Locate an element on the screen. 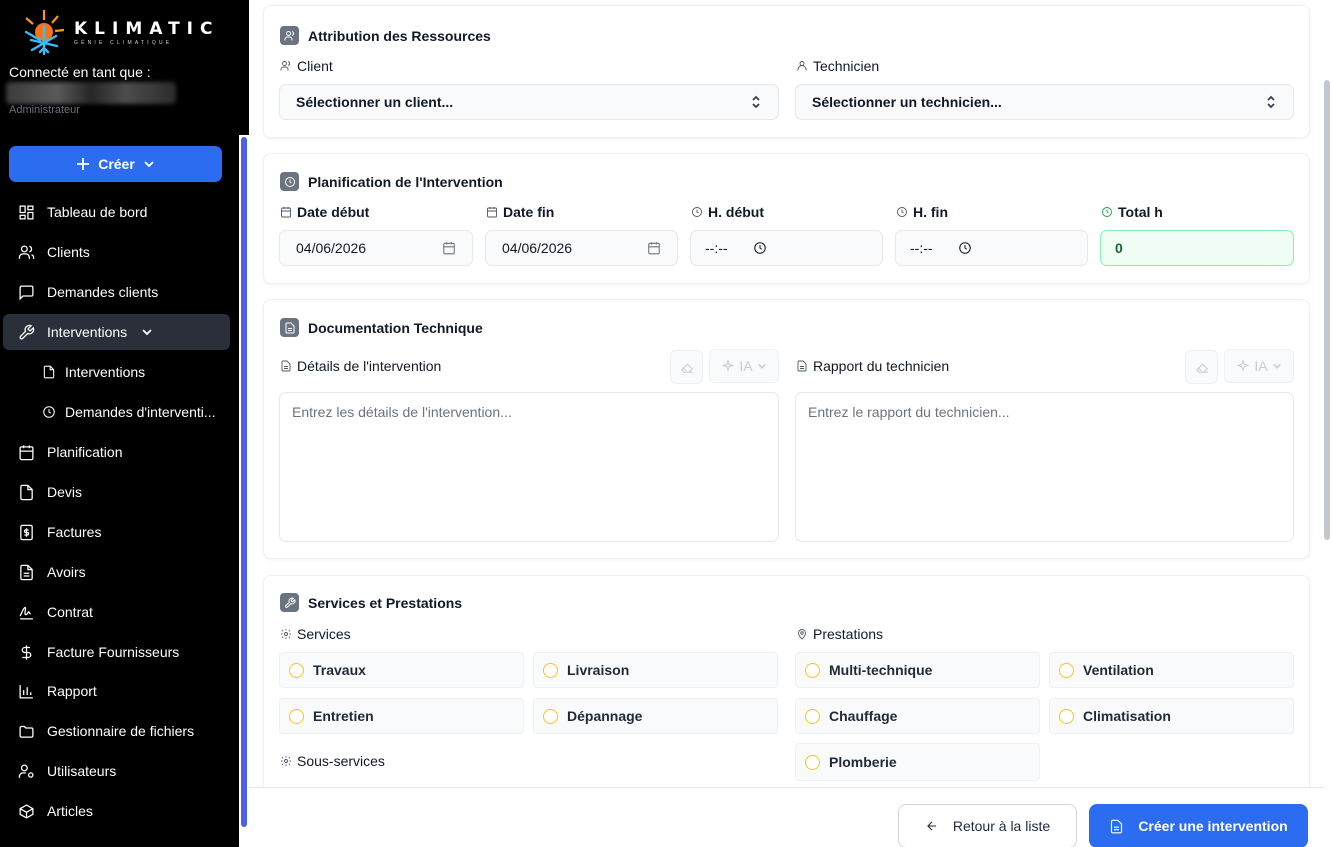 The image size is (1332, 847). prestation-checkbox-chauffage: Chauffage is located at coordinates (917, 716).